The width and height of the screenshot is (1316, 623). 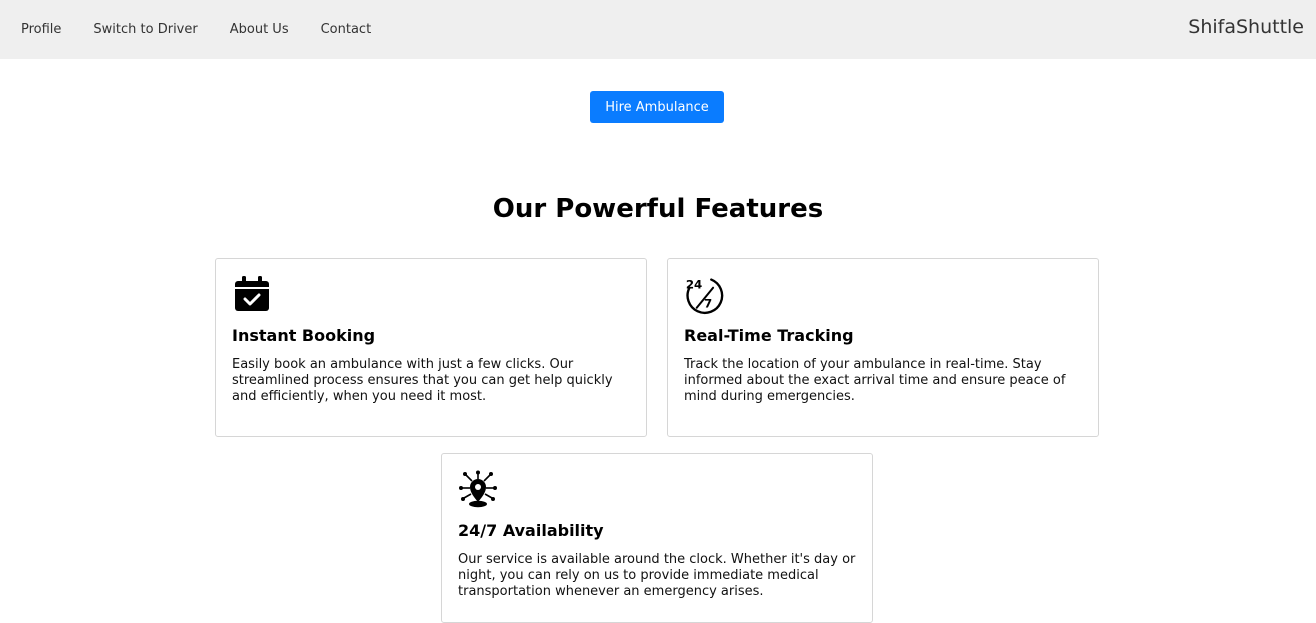 I want to click on nav-link-switch-to-driver: Switch to Driver, so click(x=145, y=29).